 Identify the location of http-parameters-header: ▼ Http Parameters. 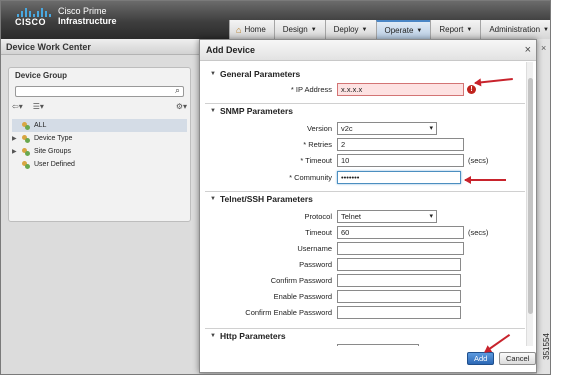
(365, 336).